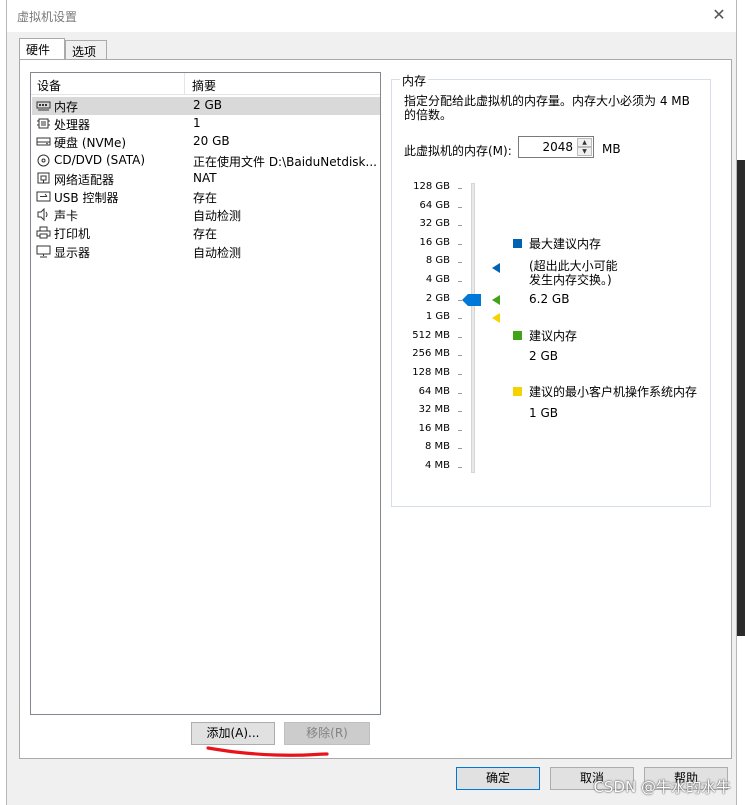  Describe the element at coordinates (90, 143) in the screenshot. I see `device-name: 硬盘 (NVMe)` at that location.